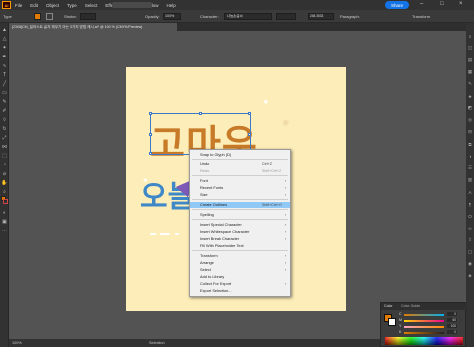  What do you see at coordinates (240, 246) in the screenshot?
I see `ctx-fill-placeholder-text: Fill With Placeholder Text` at bounding box center [240, 246].